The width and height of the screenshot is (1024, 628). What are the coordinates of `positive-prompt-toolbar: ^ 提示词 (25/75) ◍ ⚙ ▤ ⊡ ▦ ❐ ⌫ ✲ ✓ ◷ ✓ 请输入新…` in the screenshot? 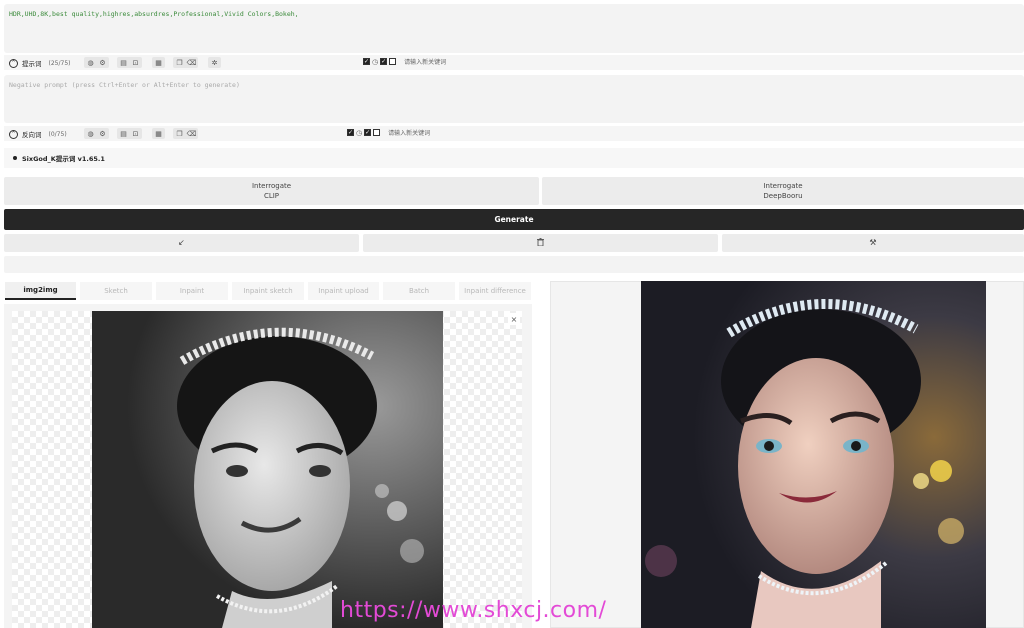 It's located at (514, 62).